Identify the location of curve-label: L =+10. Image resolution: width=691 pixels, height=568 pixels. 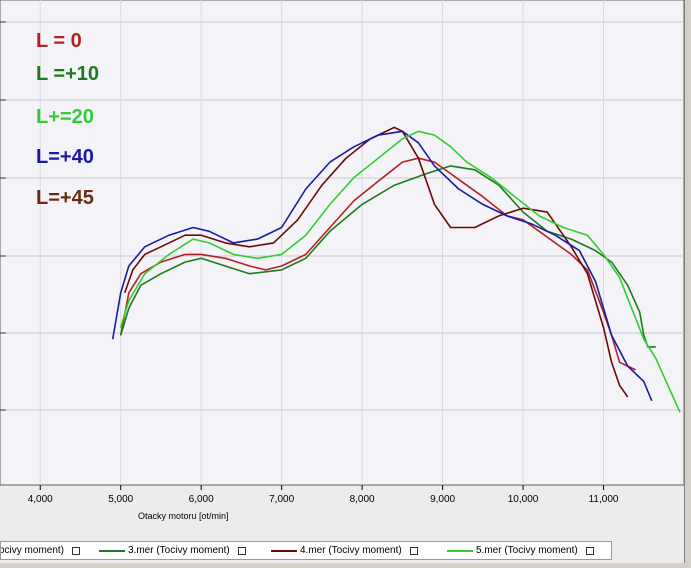
(67, 74).